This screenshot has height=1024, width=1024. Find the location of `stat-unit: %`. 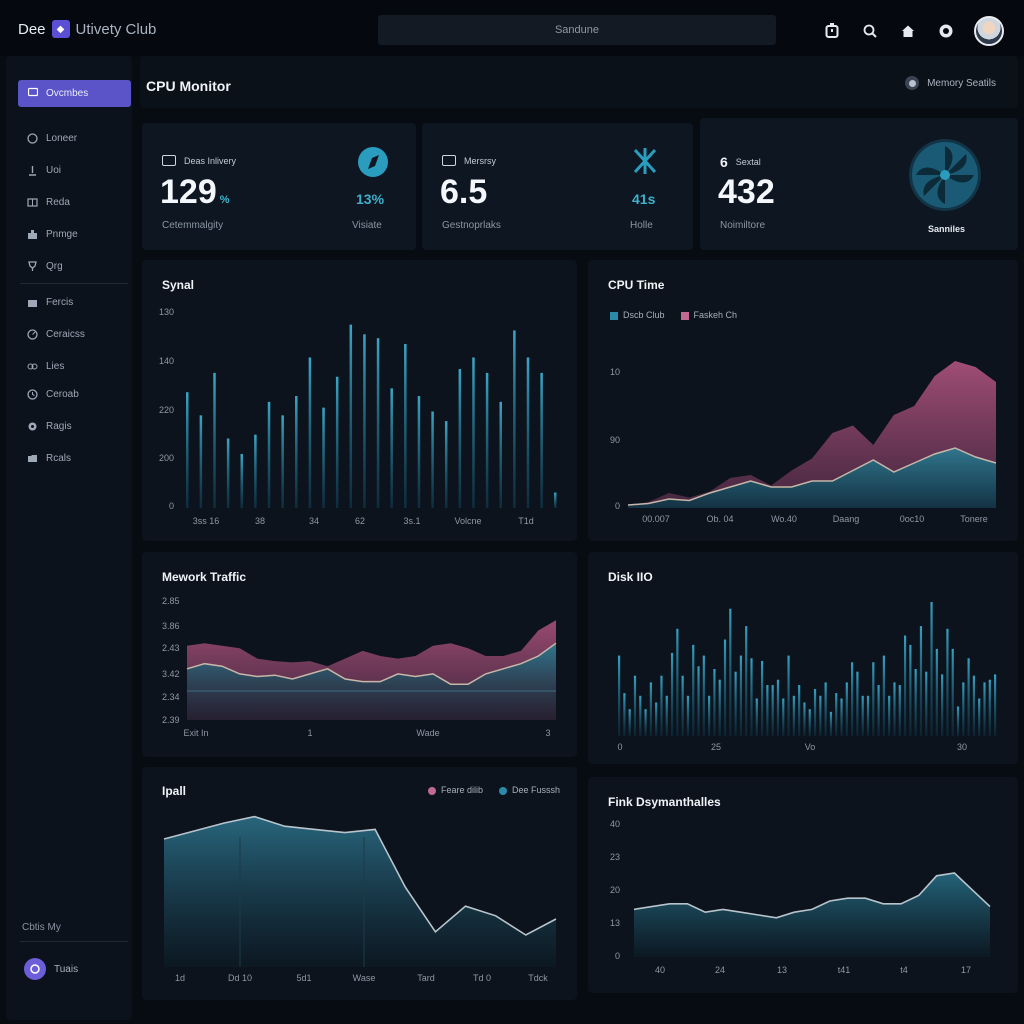

stat-unit: % is located at coordinates (224, 200).